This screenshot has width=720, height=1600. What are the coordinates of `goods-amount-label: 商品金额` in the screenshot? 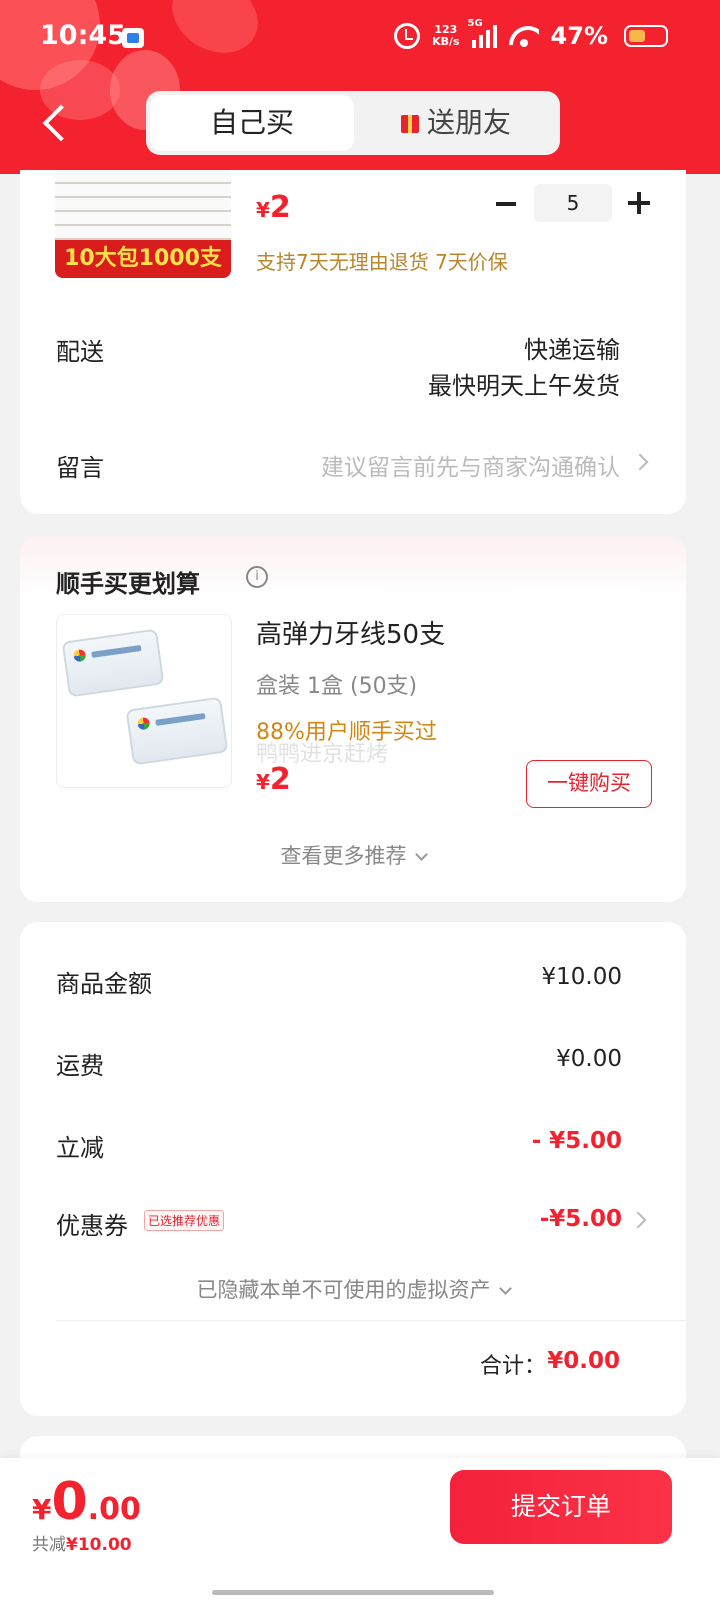 It's located at (104, 984).